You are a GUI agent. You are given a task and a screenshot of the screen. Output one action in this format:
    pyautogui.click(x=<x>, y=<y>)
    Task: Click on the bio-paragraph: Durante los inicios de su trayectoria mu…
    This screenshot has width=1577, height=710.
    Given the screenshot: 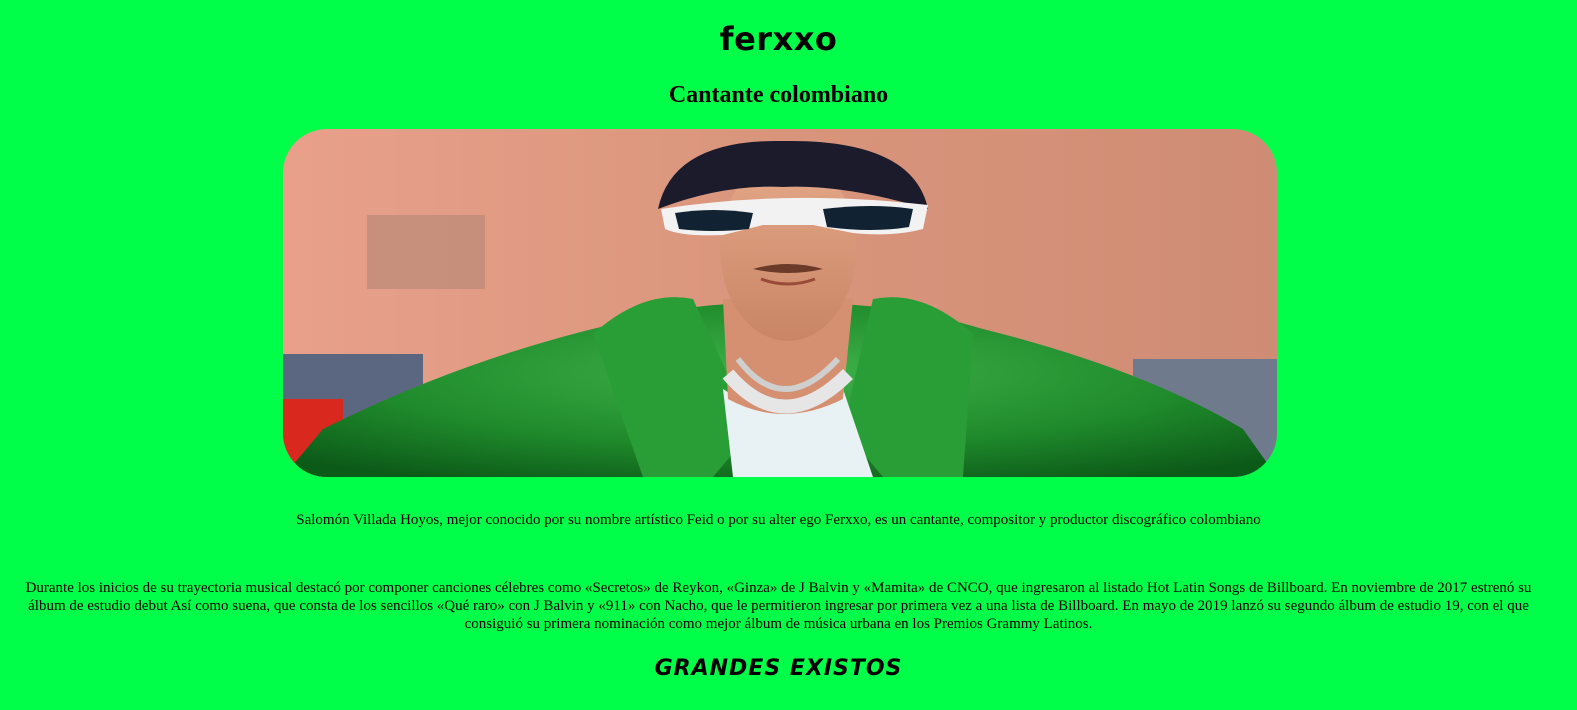 What is the action you would take?
    pyautogui.click(x=778, y=606)
    